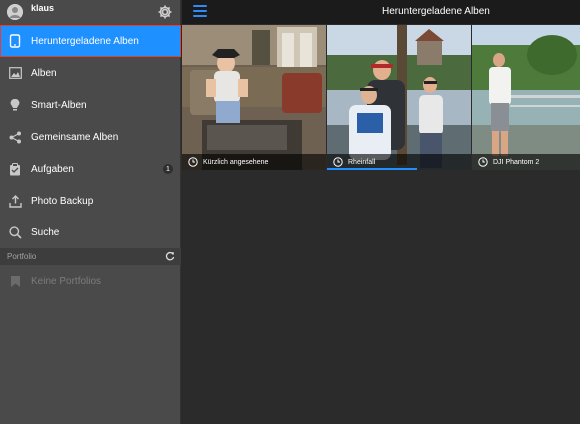 The image size is (580, 424). What do you see at coordinates (15, 137) in the screenshot?
I see `share-icon` at bounding box center [15, 137].